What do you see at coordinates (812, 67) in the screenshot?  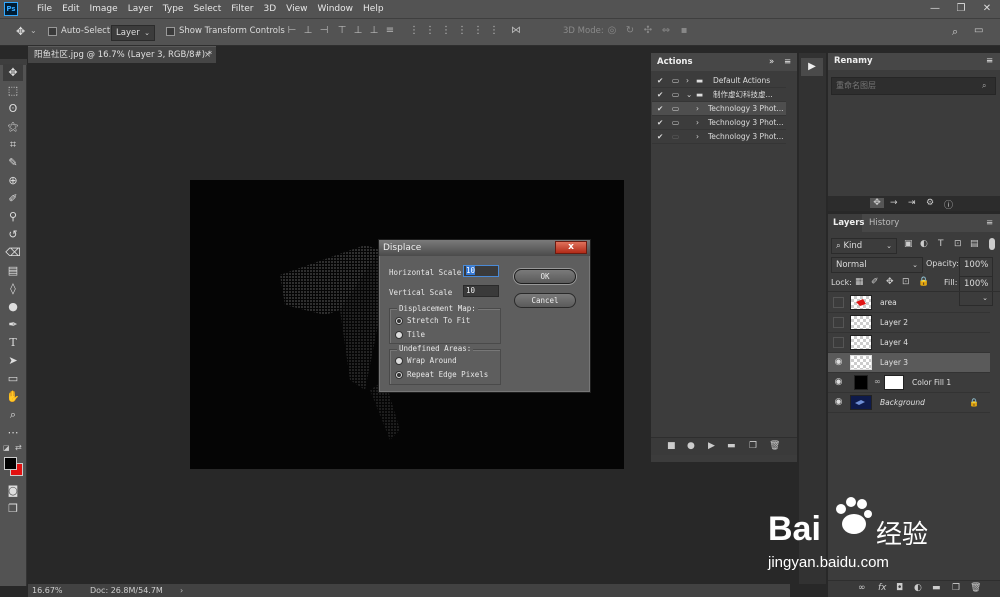 I see `play-action-icon: ▶` at bounding box center [812, 67].